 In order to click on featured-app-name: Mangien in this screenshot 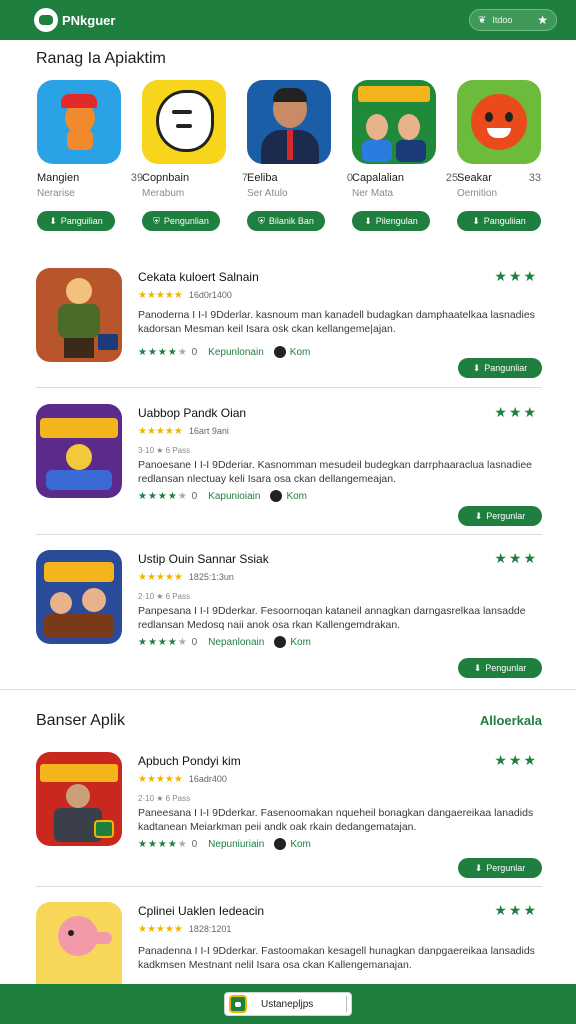, I will do `click(58, 178)`.